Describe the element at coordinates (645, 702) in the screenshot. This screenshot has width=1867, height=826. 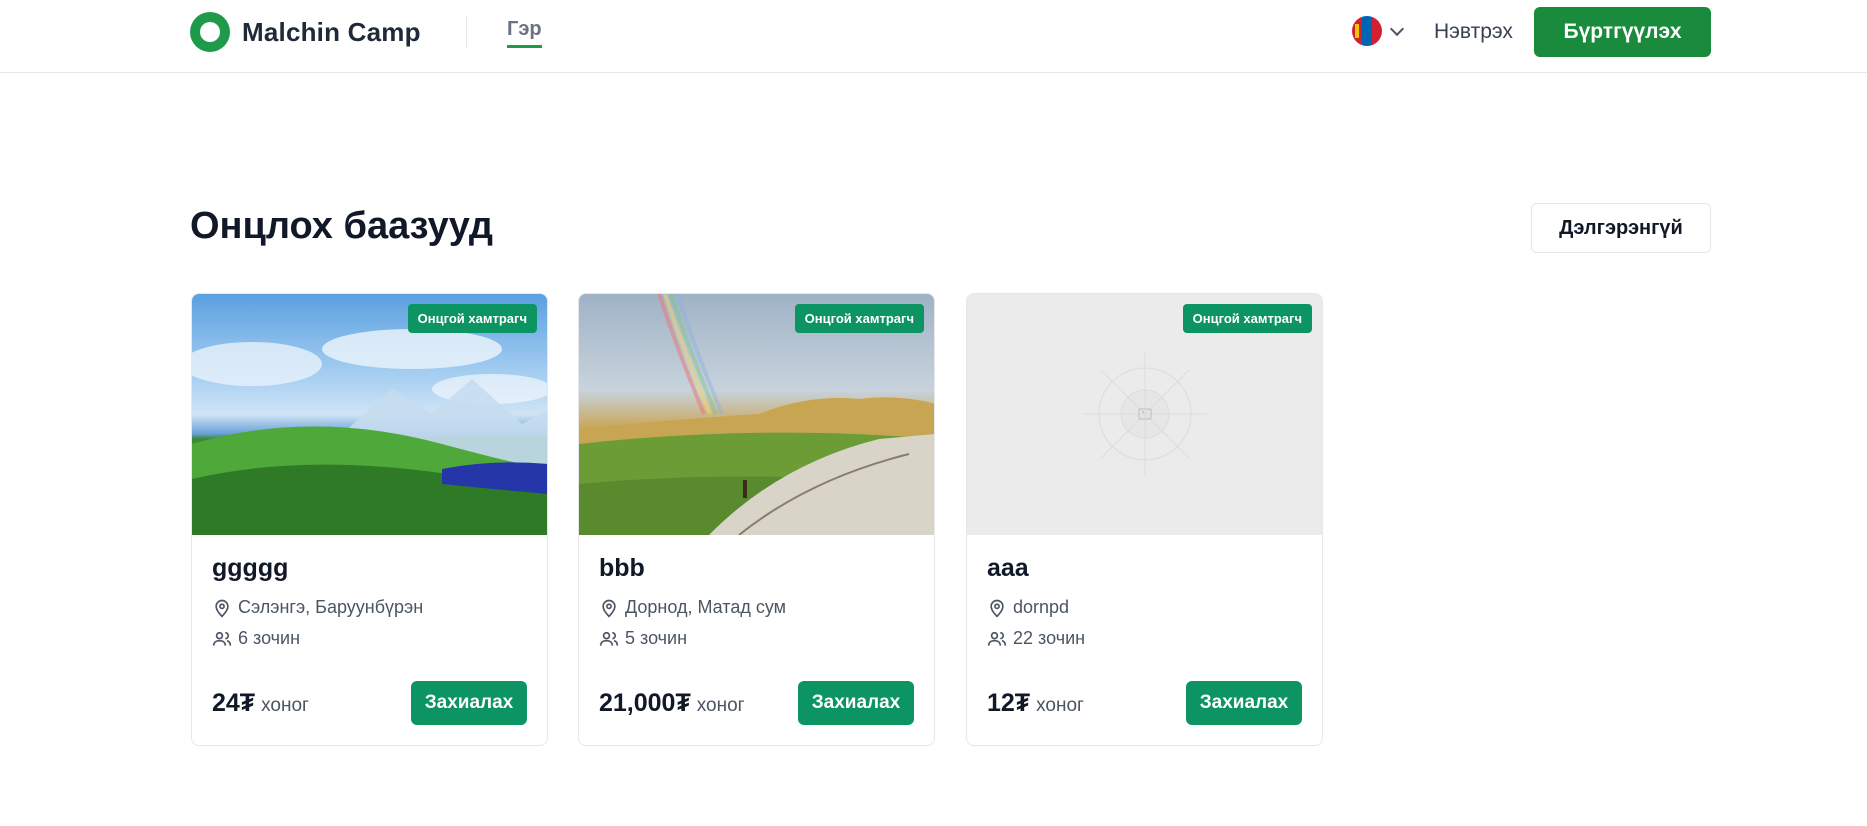
I see `price-value: 21,000₮` at that location.